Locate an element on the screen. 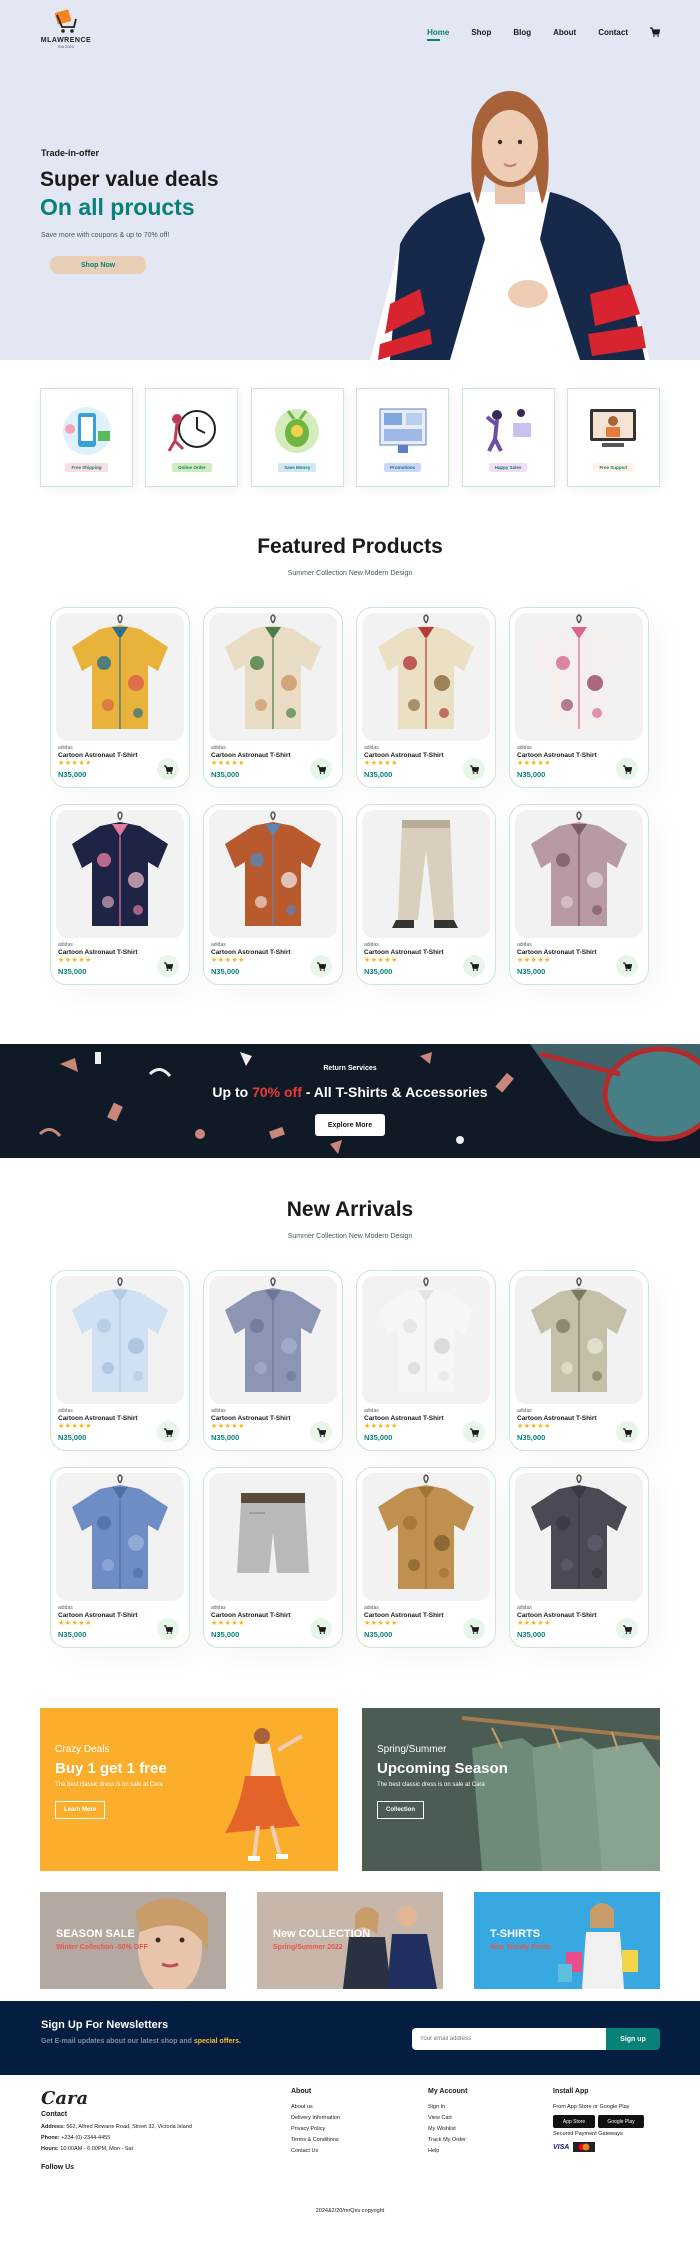 Image resolution: width=700 pixels, height=2242 pixels. feature-save-money: Save Money is located at coordinates (297, 437).